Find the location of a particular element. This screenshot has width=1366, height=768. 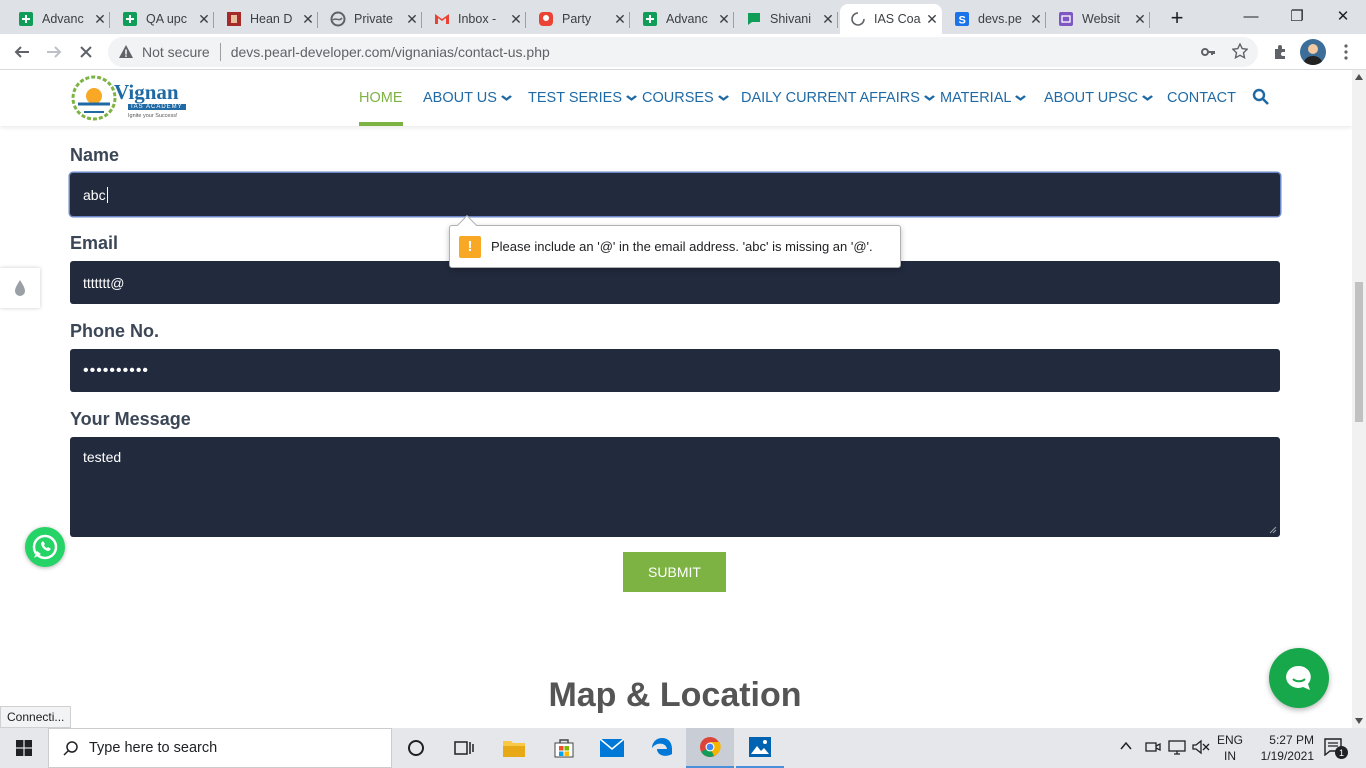

book-icon is located at coordinates (234, 19).